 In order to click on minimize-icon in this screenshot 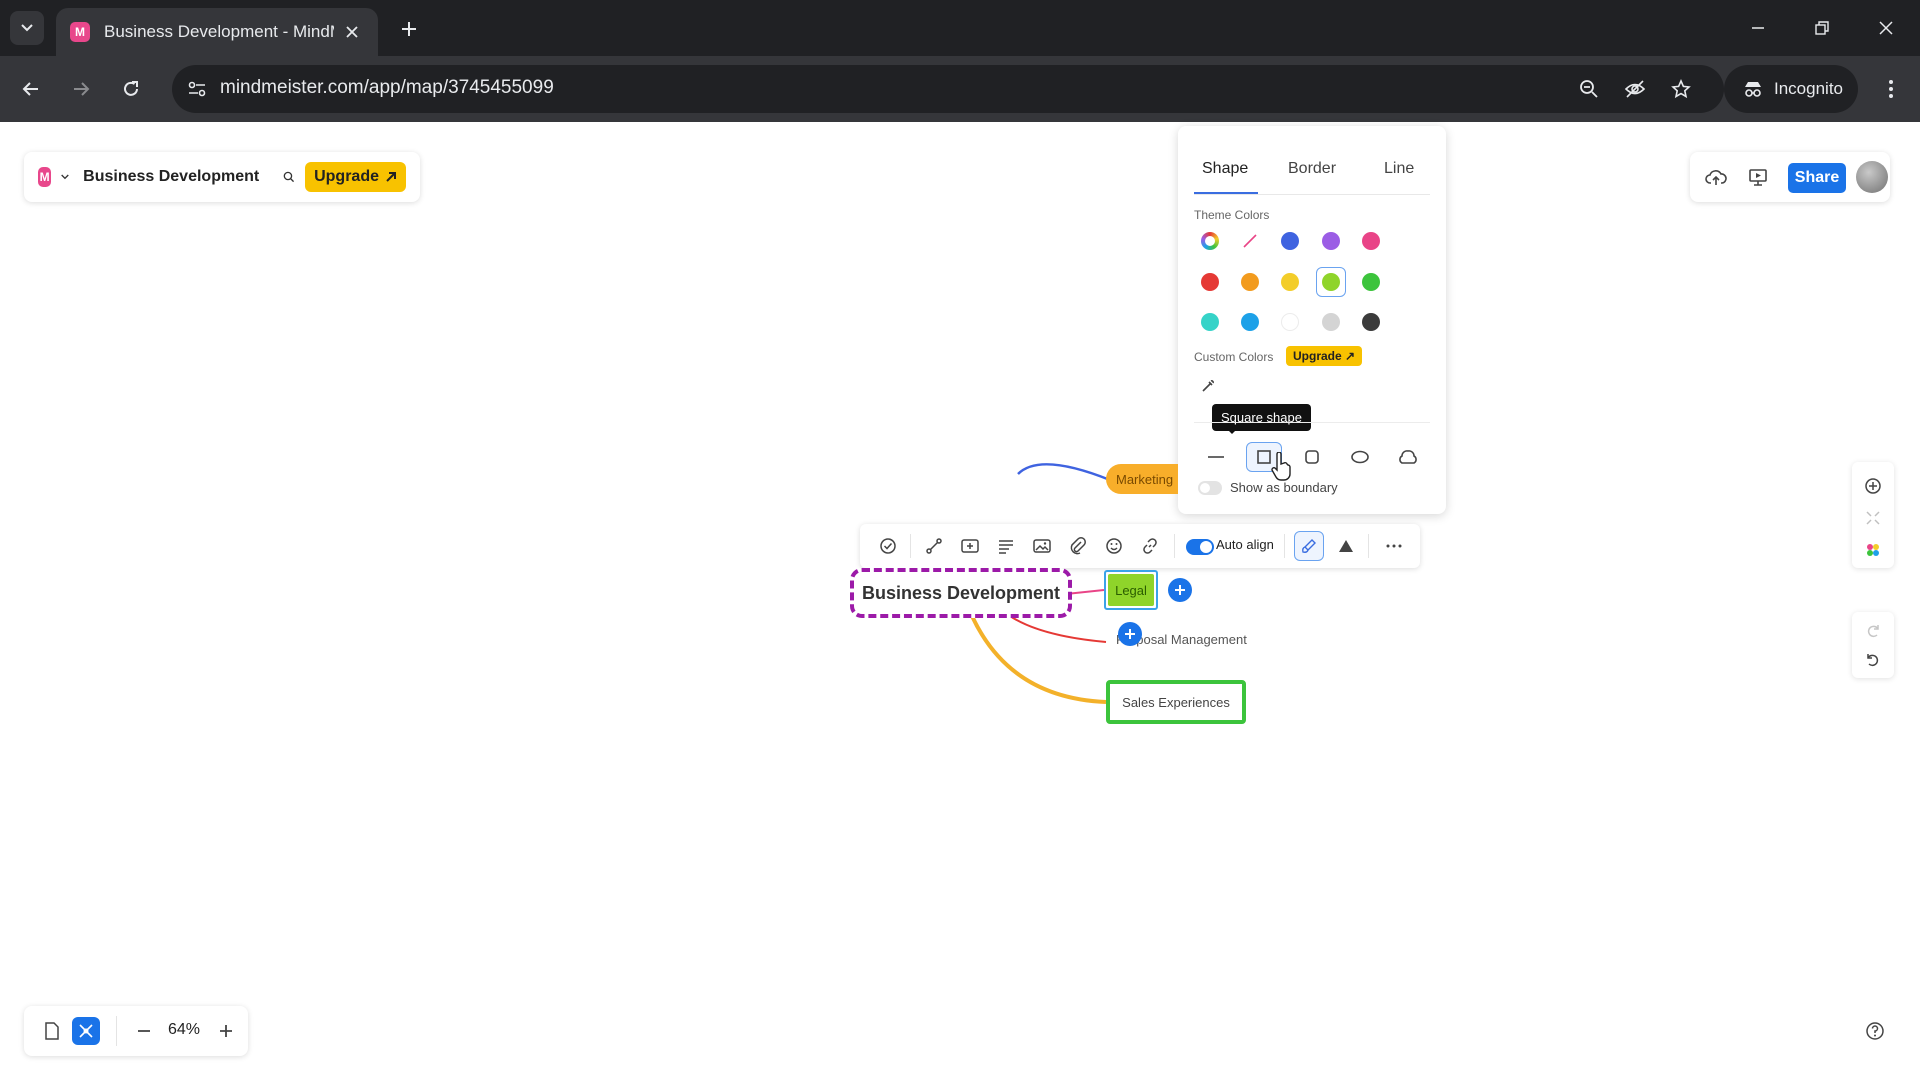, I will do `click(1758, 28)`.